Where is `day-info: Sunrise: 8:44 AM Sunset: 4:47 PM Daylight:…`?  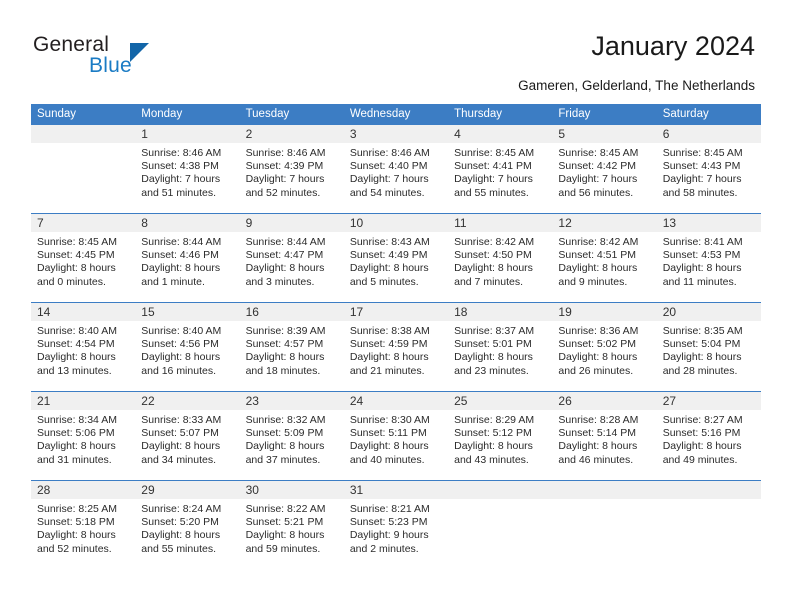
day-info: Sunrise: 8:44 AM Sunset: 4:47 PM Daylight:… is located at coordinates (292, 267).